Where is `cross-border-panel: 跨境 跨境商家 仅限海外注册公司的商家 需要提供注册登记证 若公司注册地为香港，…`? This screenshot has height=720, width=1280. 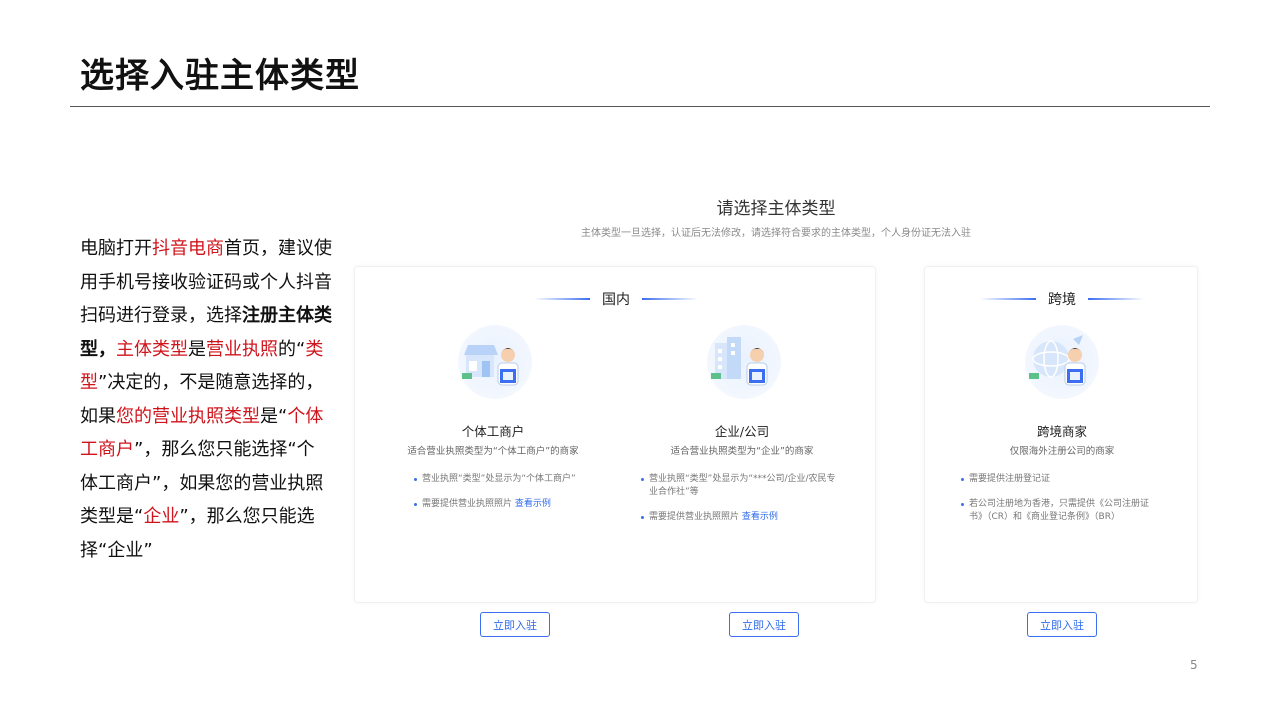 cross-border-panel: 跨境 跨境商家 仅限海外注册公司的商家 需要提供注册登记证 若公司注册地为香港，… is located at coordinates (1061, 451).